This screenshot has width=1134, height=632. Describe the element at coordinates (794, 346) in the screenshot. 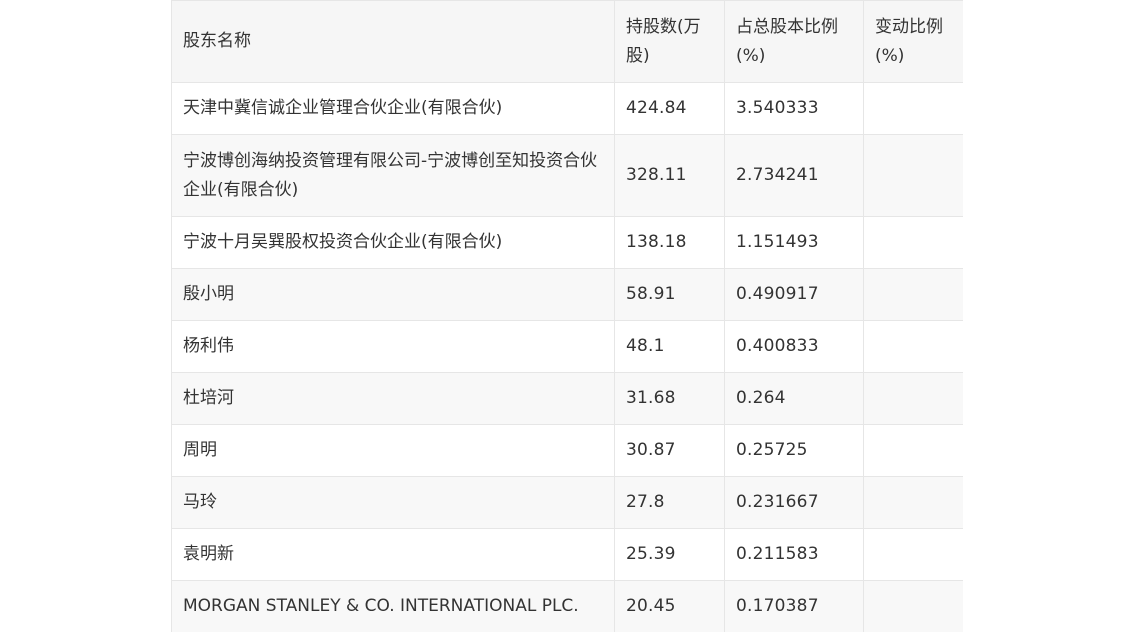

I see `cell-ratio: 0.400833` at that location.